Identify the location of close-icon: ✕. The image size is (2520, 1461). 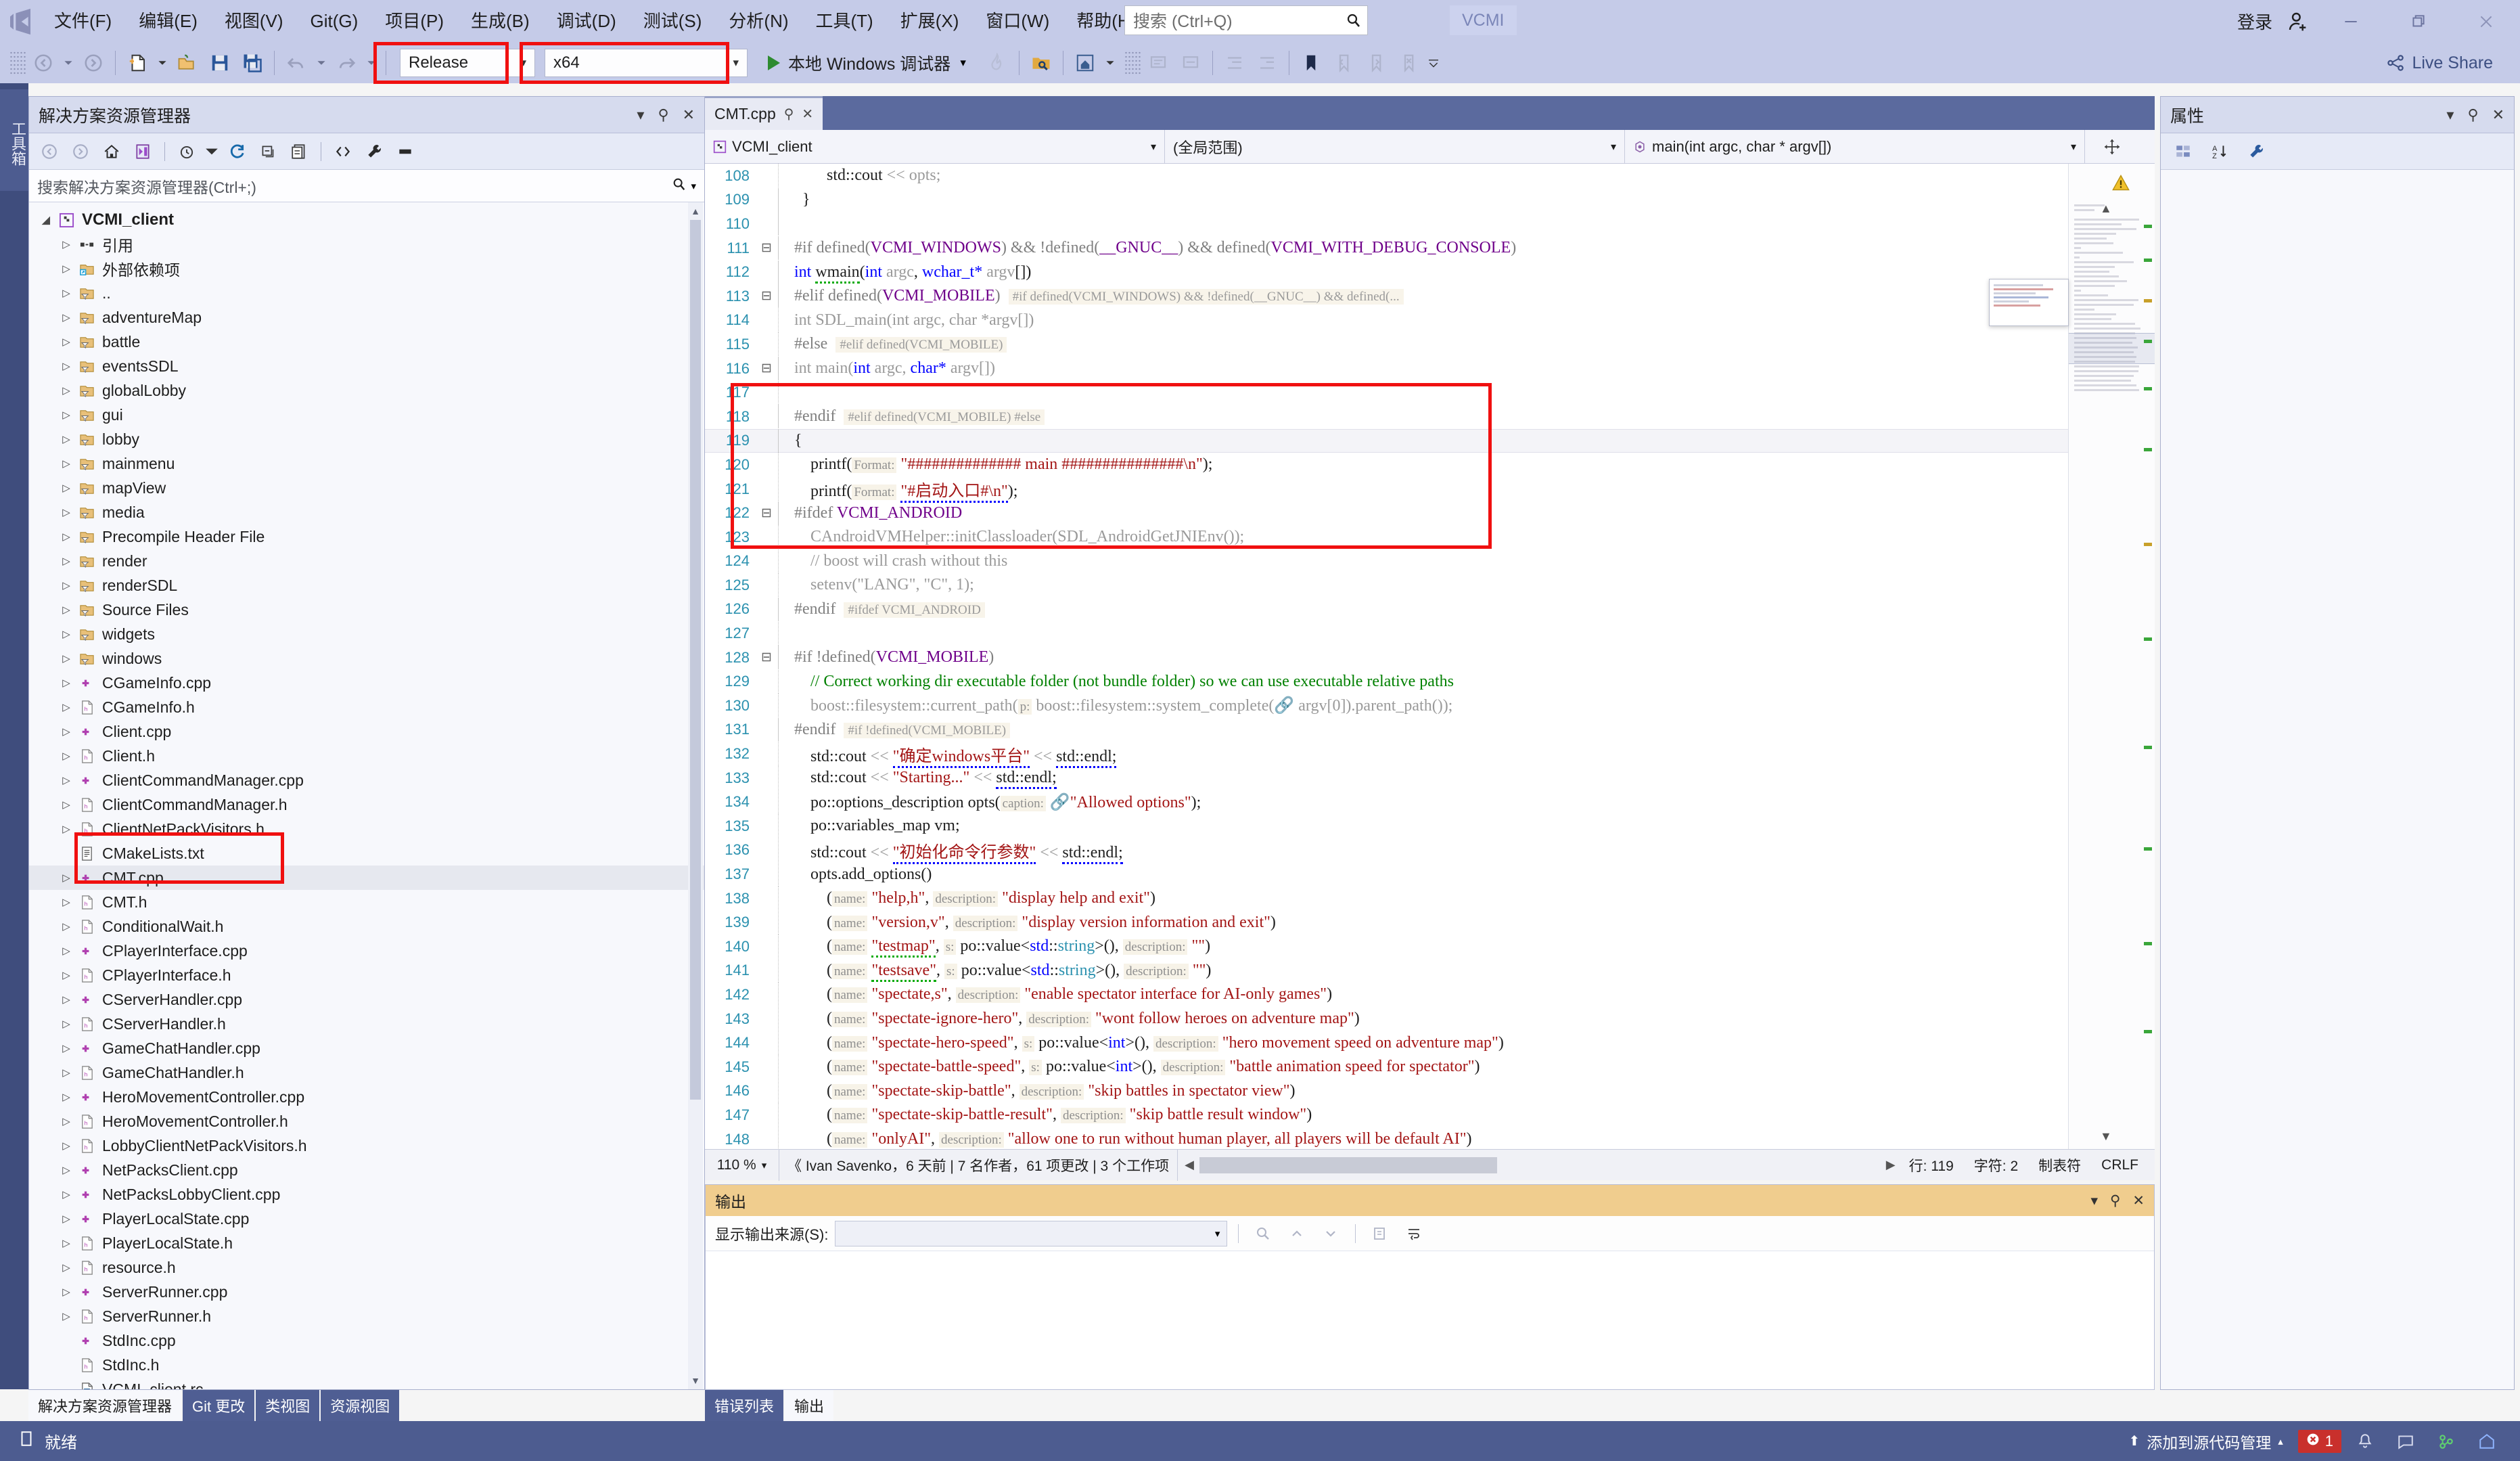
(2498, 115).